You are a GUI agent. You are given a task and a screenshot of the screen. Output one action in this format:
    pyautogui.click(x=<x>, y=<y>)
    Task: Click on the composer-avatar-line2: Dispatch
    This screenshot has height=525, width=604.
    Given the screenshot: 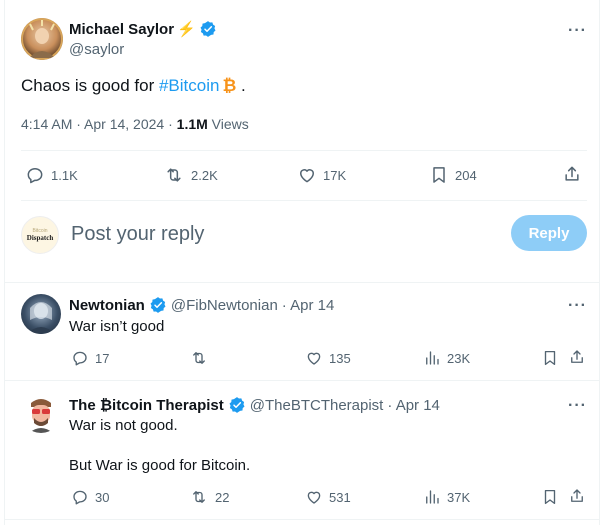 What is the action you would take?
    pyautogui.click(x=40, y=238)
    